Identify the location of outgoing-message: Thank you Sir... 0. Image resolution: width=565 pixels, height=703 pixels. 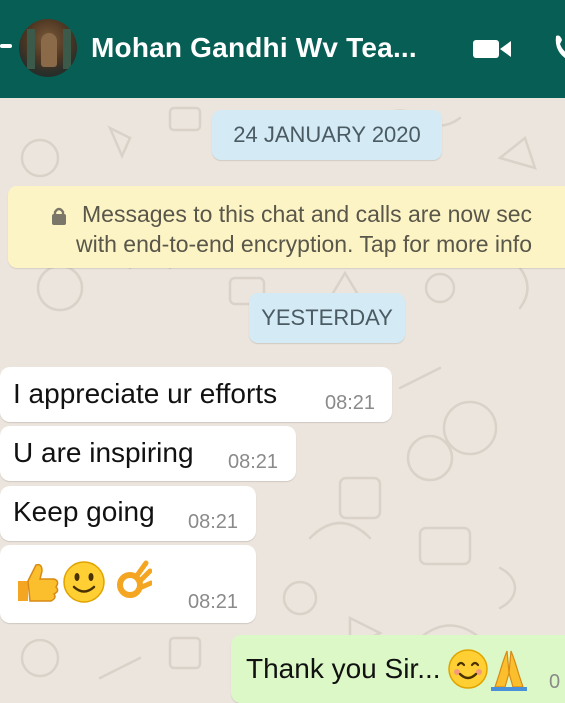
(398, 669).